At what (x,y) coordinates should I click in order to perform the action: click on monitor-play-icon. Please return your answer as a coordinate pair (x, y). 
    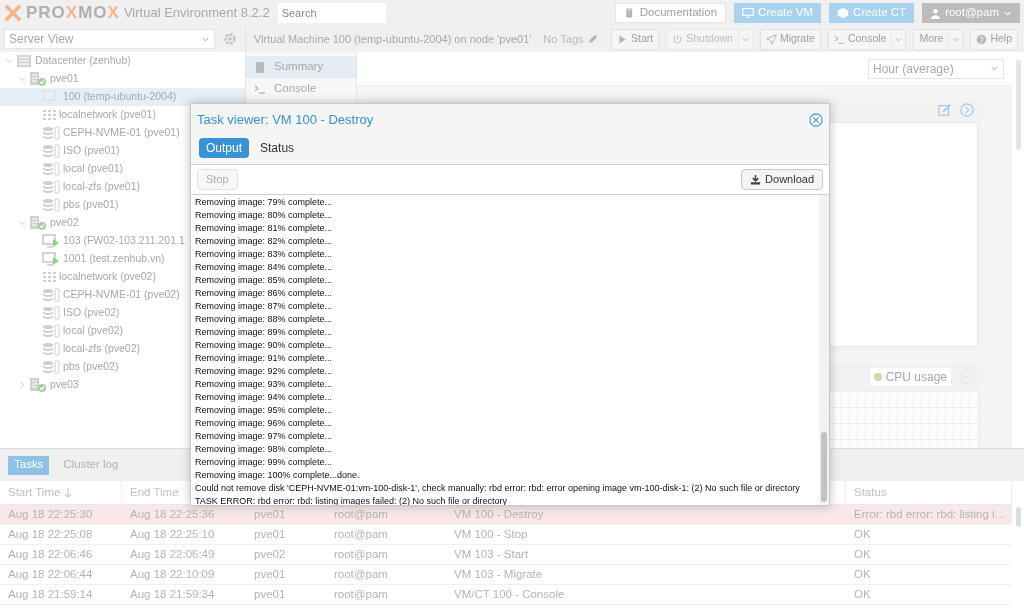
    Looking at the image, I should click on (51, 259).